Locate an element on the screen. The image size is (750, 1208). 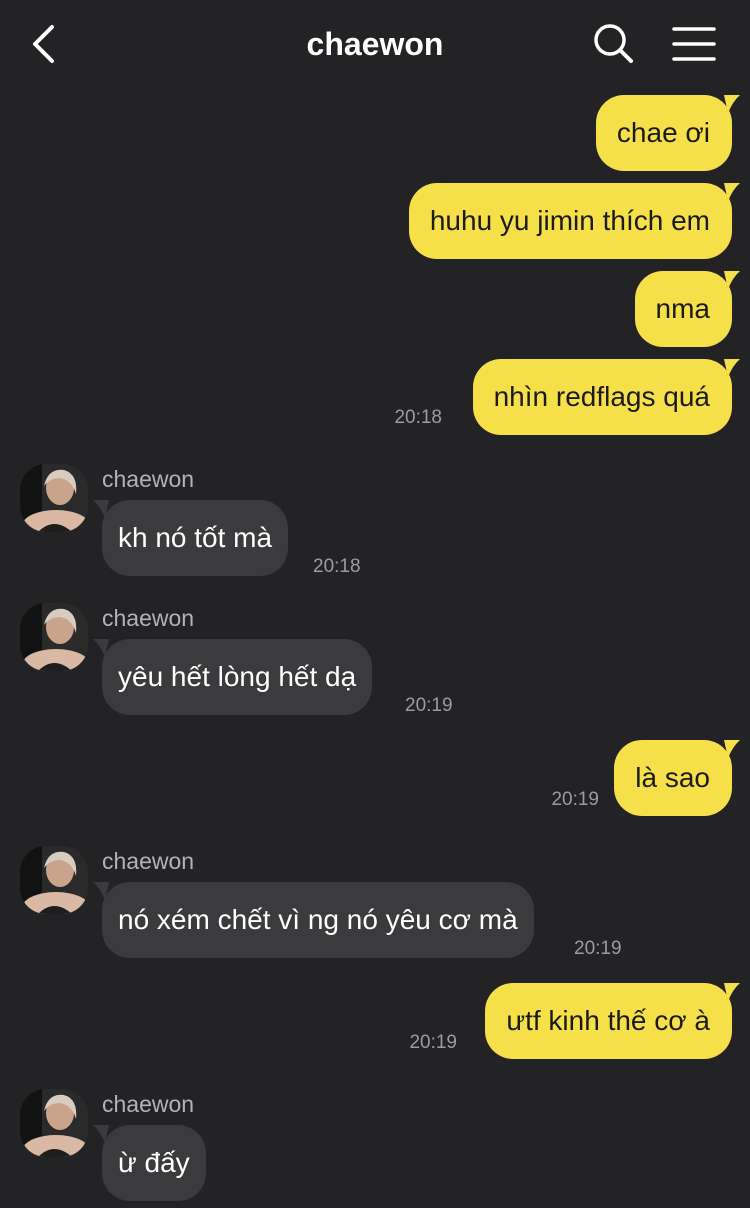
message-text: ừ đấy is located at coordinates (154, 1162).